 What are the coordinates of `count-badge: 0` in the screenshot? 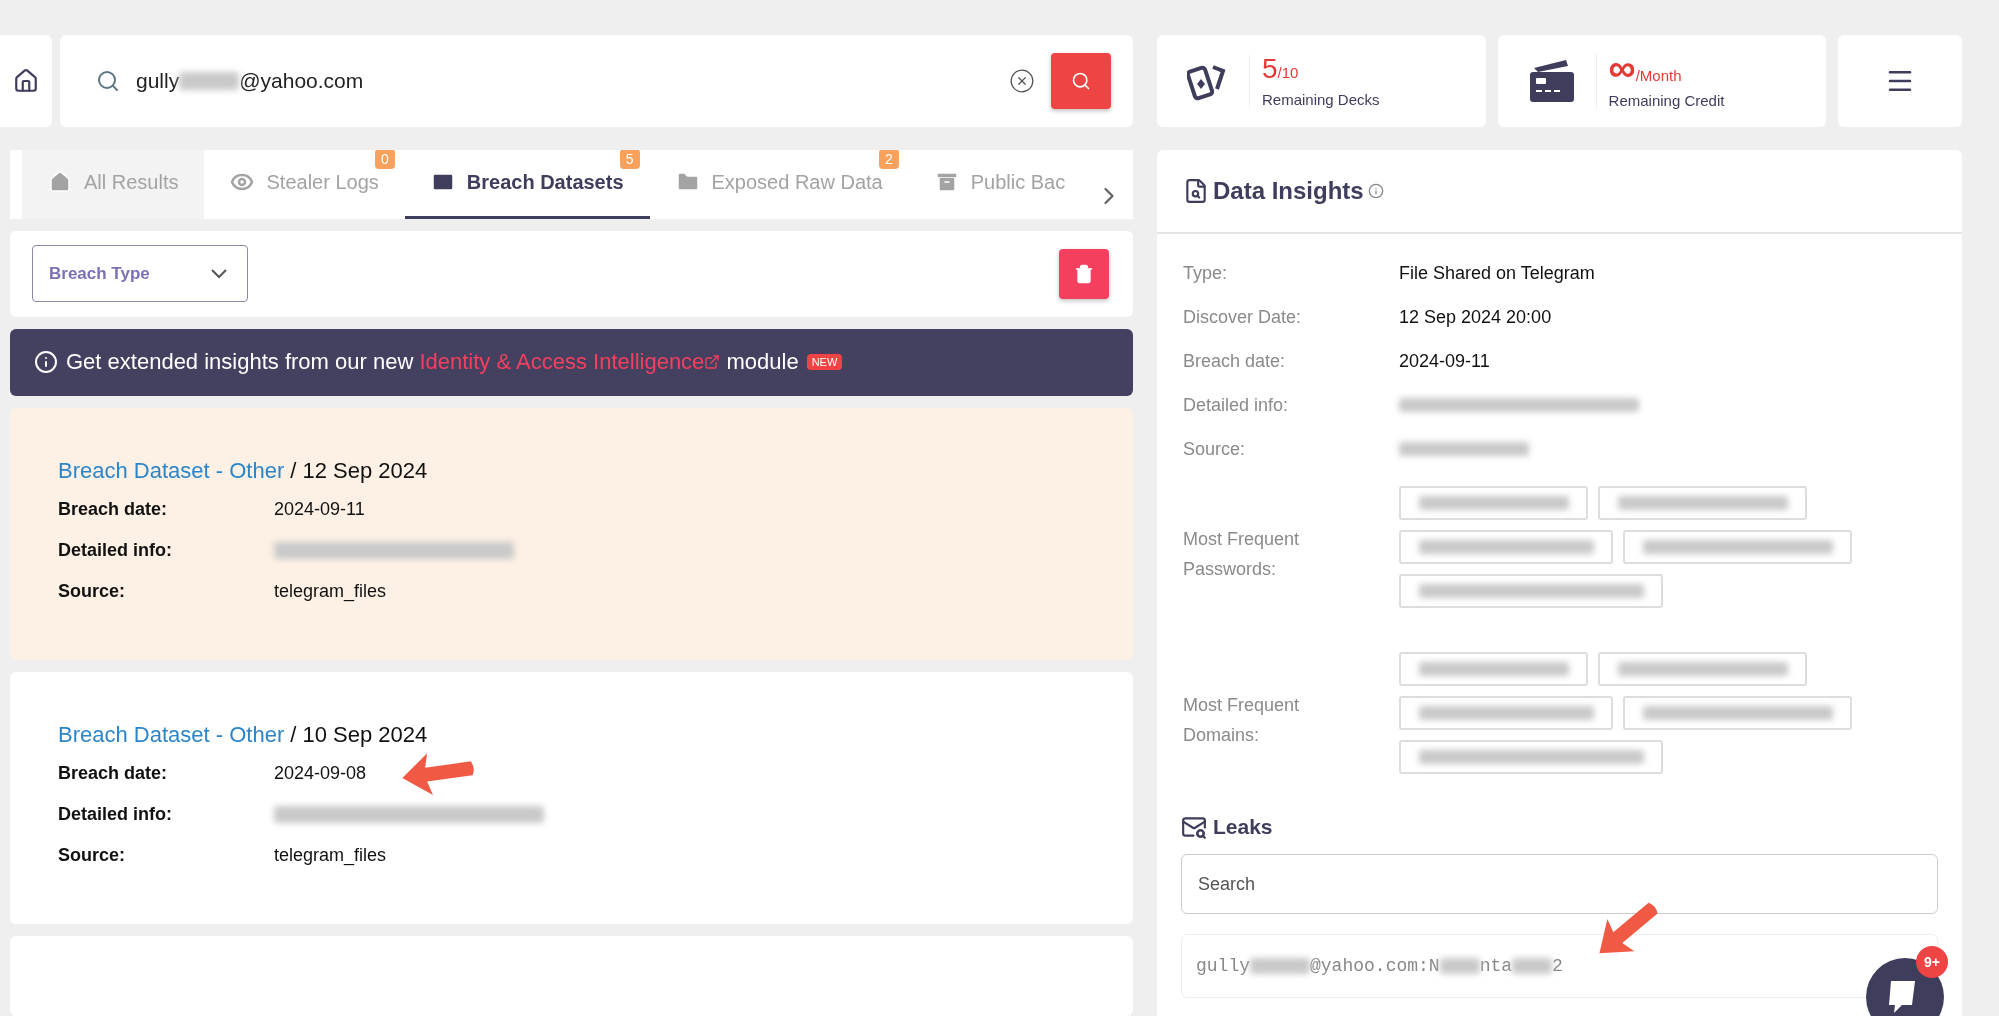 It's located at (385, 159).